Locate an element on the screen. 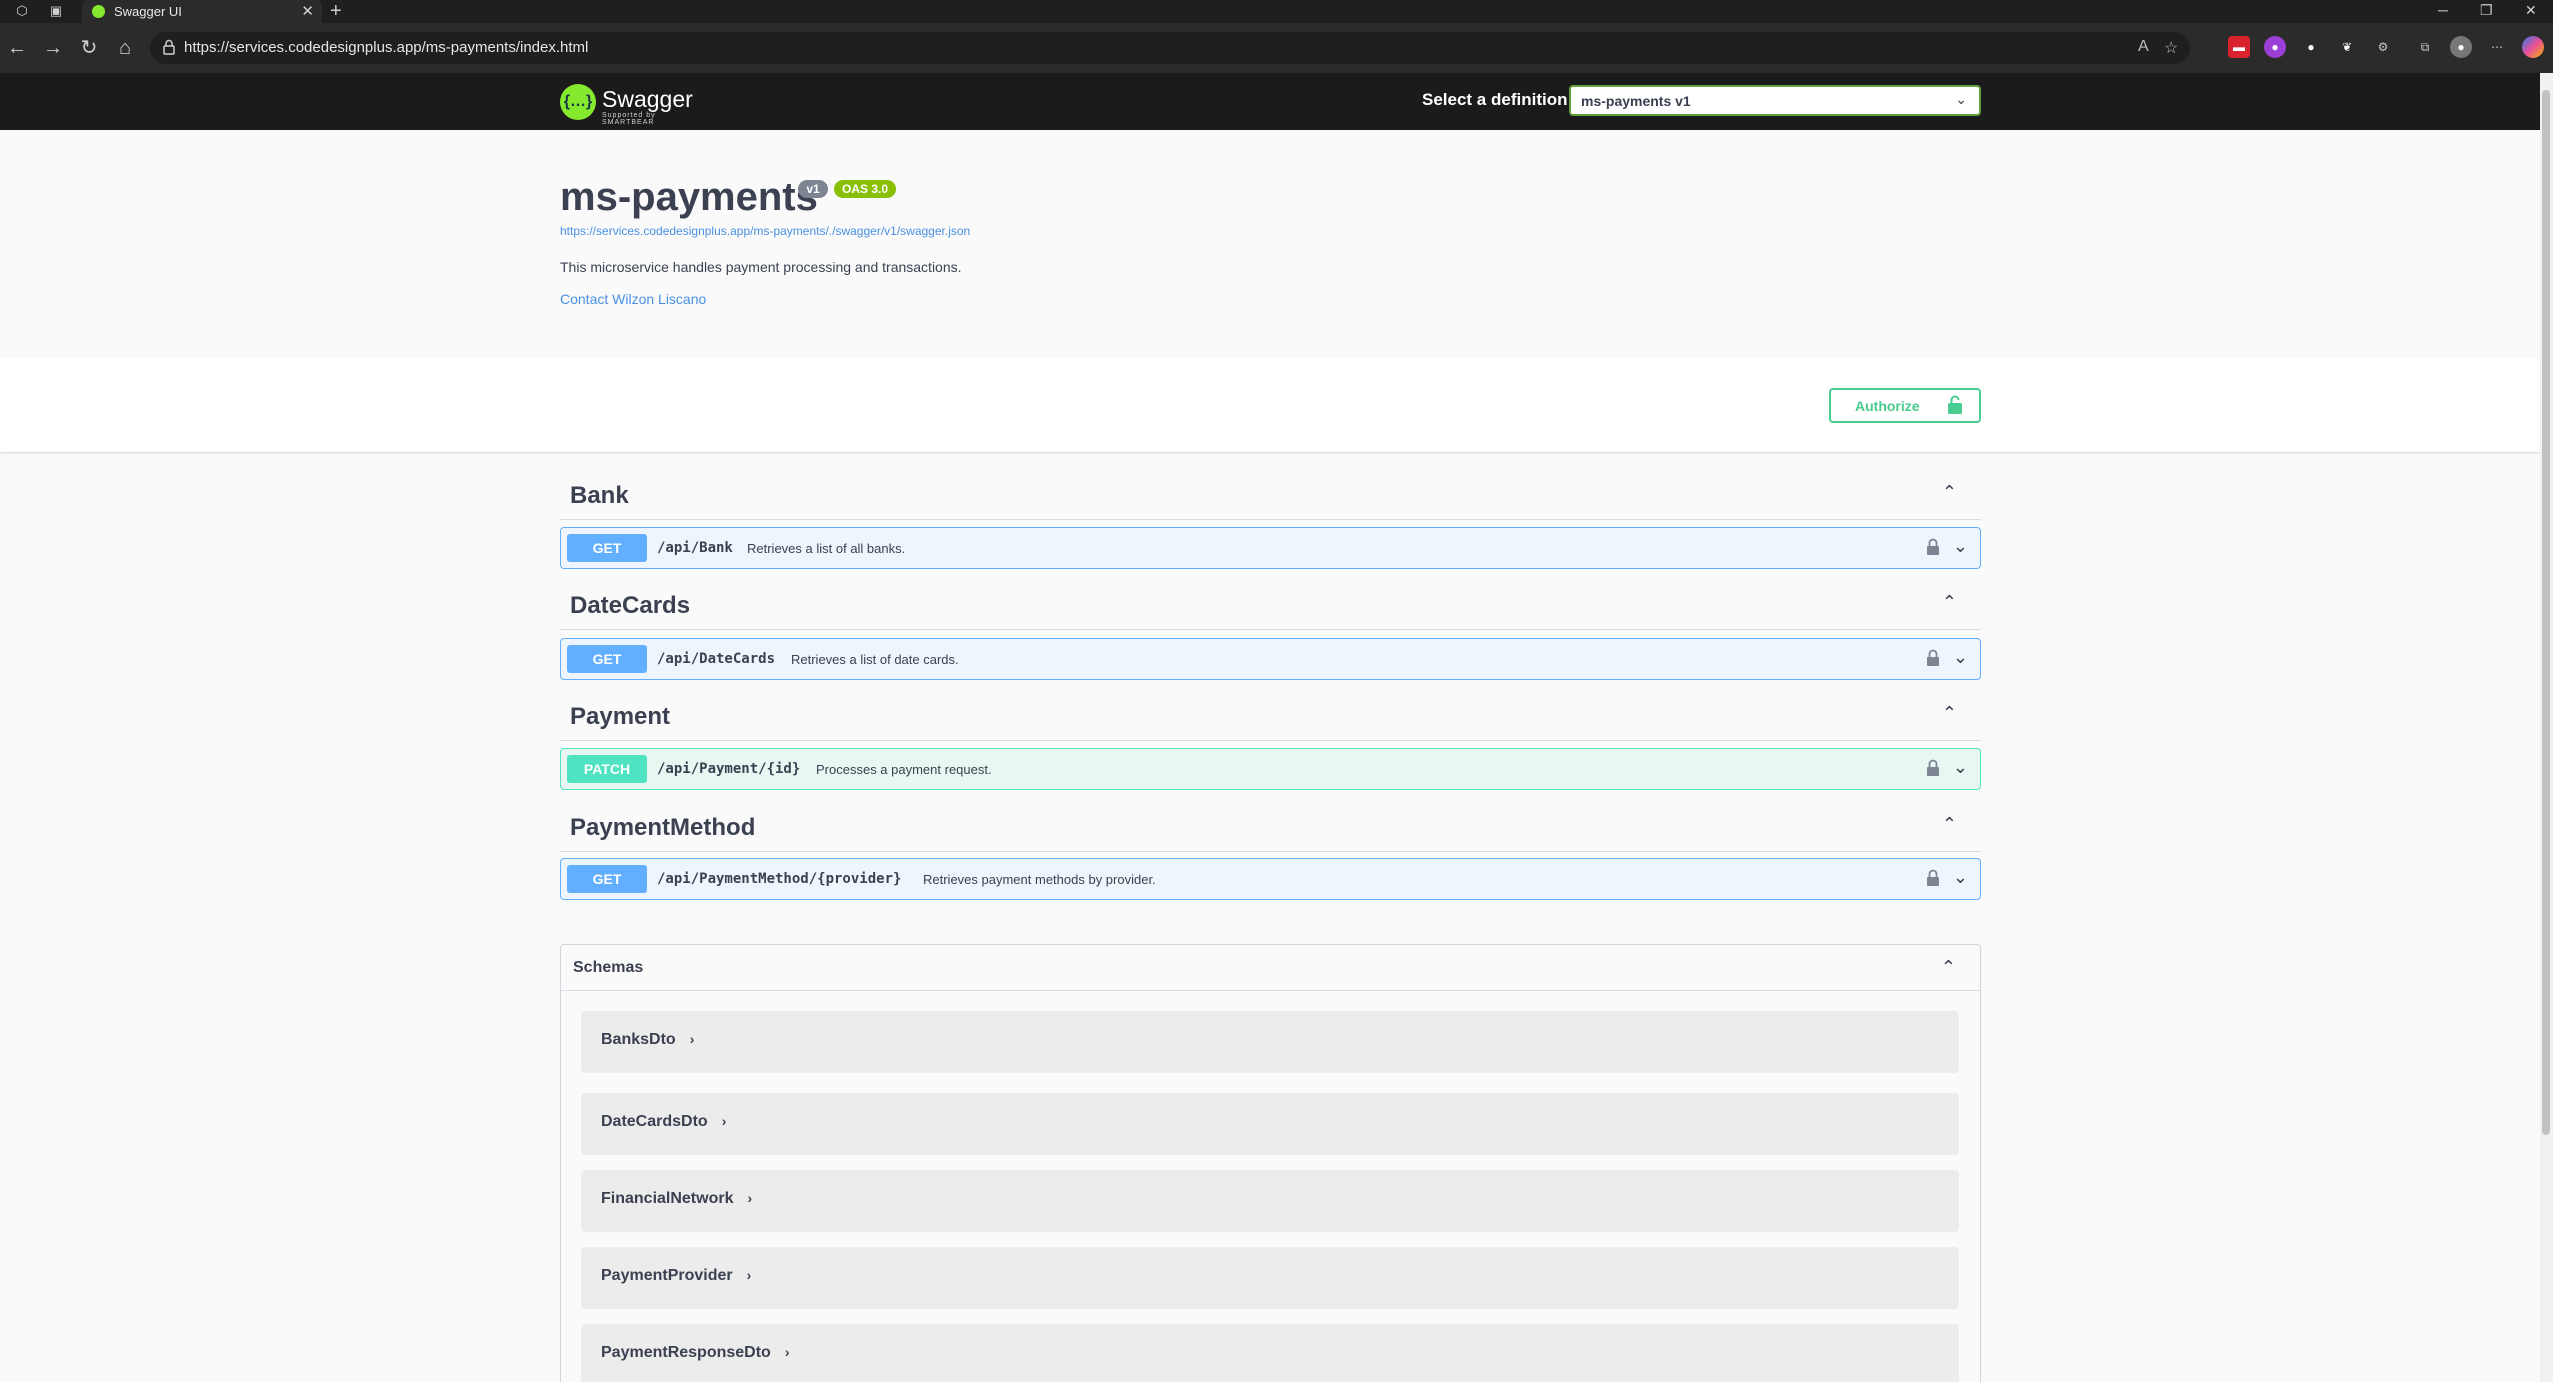 The image size is (2553, 1382). logo-text: Swagger is located at coordinates (647, 99).